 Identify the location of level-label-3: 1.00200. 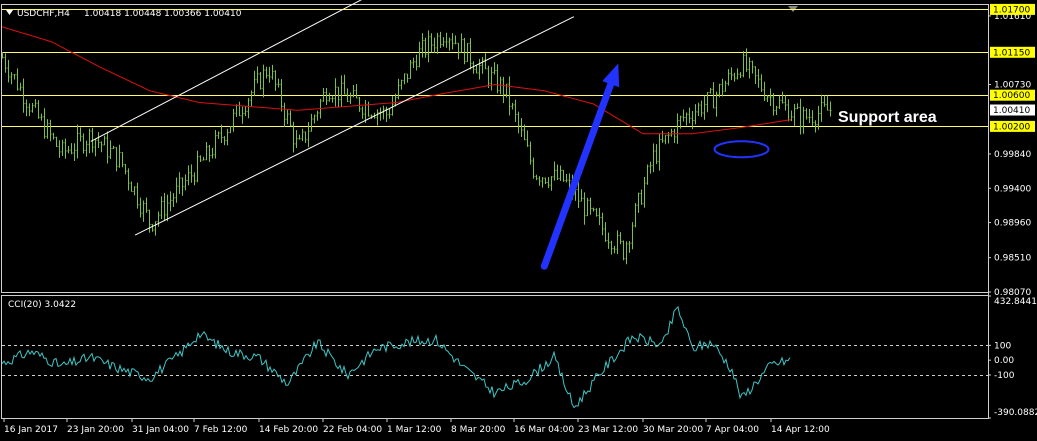
(1011, 127).